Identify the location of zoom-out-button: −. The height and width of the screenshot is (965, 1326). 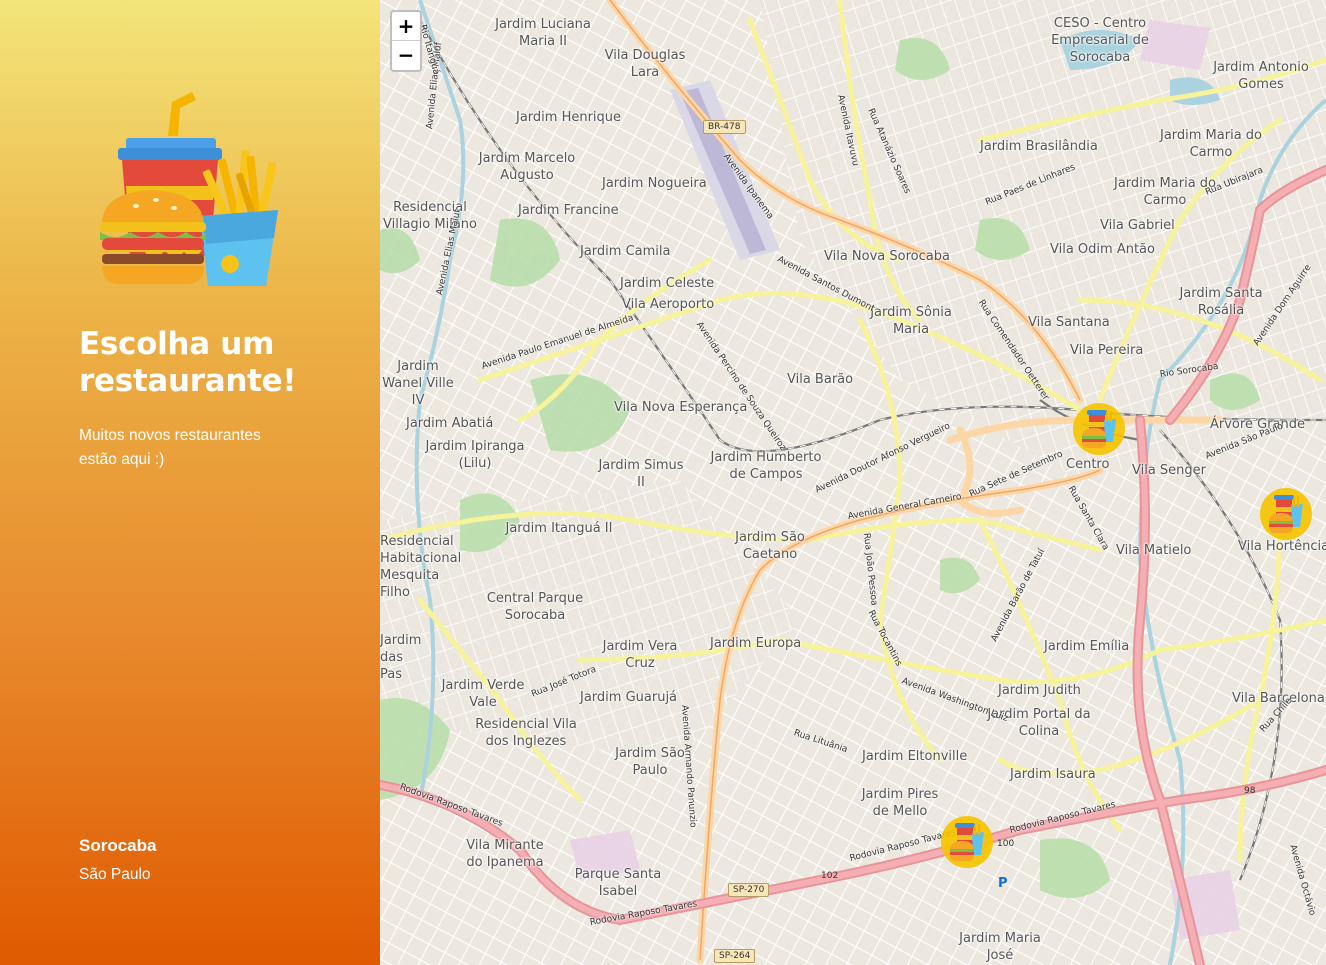
(406, 55).